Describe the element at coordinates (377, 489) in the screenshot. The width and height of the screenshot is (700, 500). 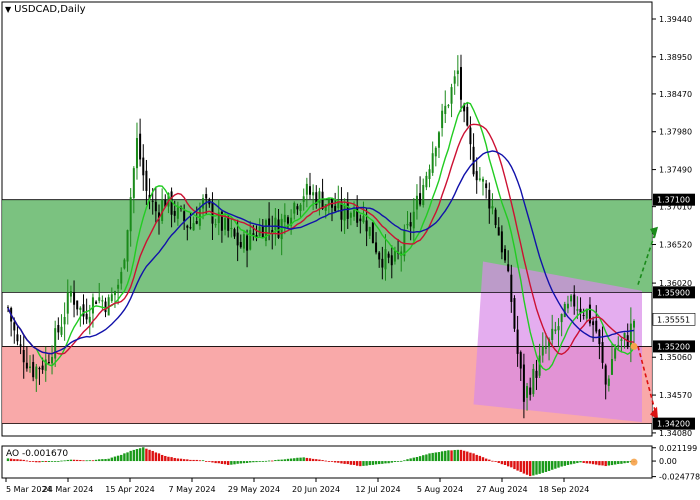
I see `x-tick-label: 12 Jul 2024` at that location.